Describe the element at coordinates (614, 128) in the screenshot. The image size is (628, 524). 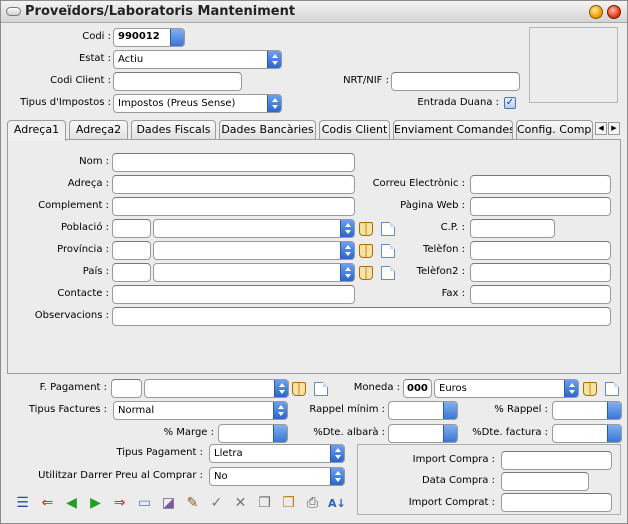
I see `tab-scroll-right-icon: ▶` at that location.